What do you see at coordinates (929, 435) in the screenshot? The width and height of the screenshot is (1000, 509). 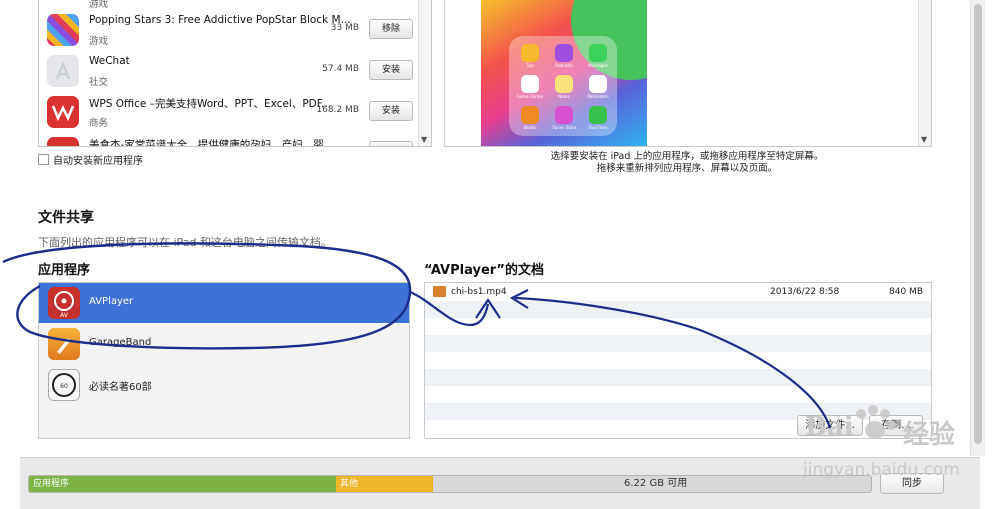 I see `watermark-brand-2: 经验` at bounding box center [929, 435].